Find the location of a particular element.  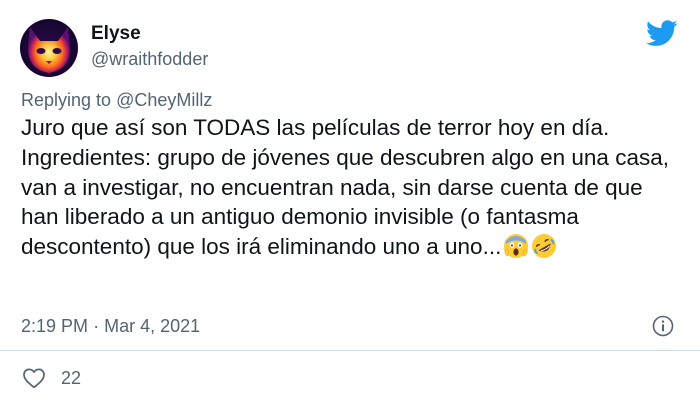

info-icon is located at coordinates (663, 326).